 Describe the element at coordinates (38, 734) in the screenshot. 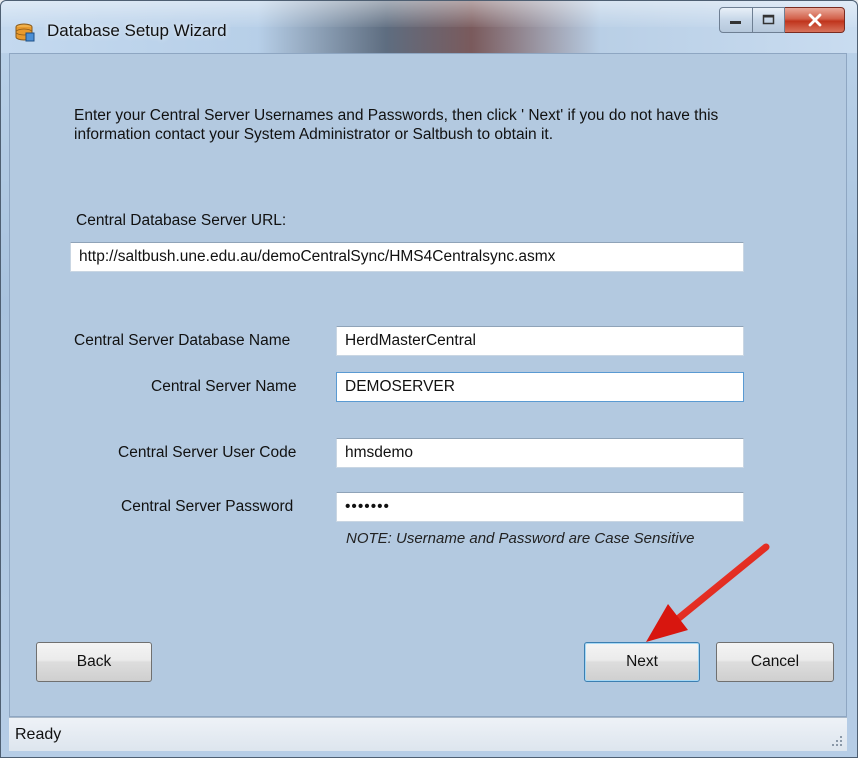

I see `status-text: Ready` at that location.